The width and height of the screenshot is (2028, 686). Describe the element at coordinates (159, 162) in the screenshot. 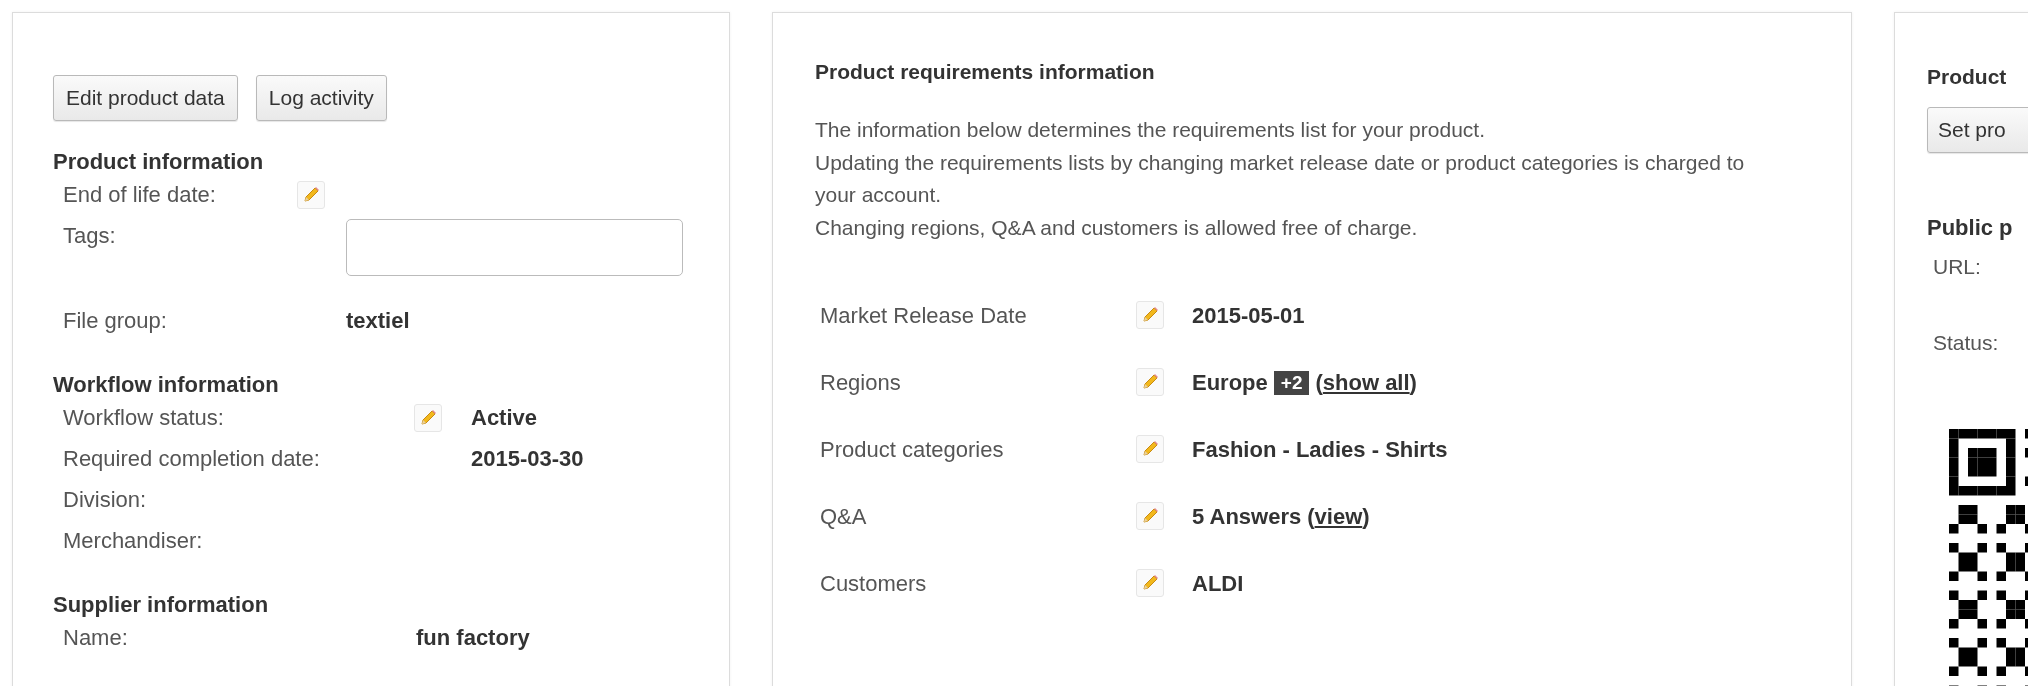

I see `section-heading: Product information` at that location.